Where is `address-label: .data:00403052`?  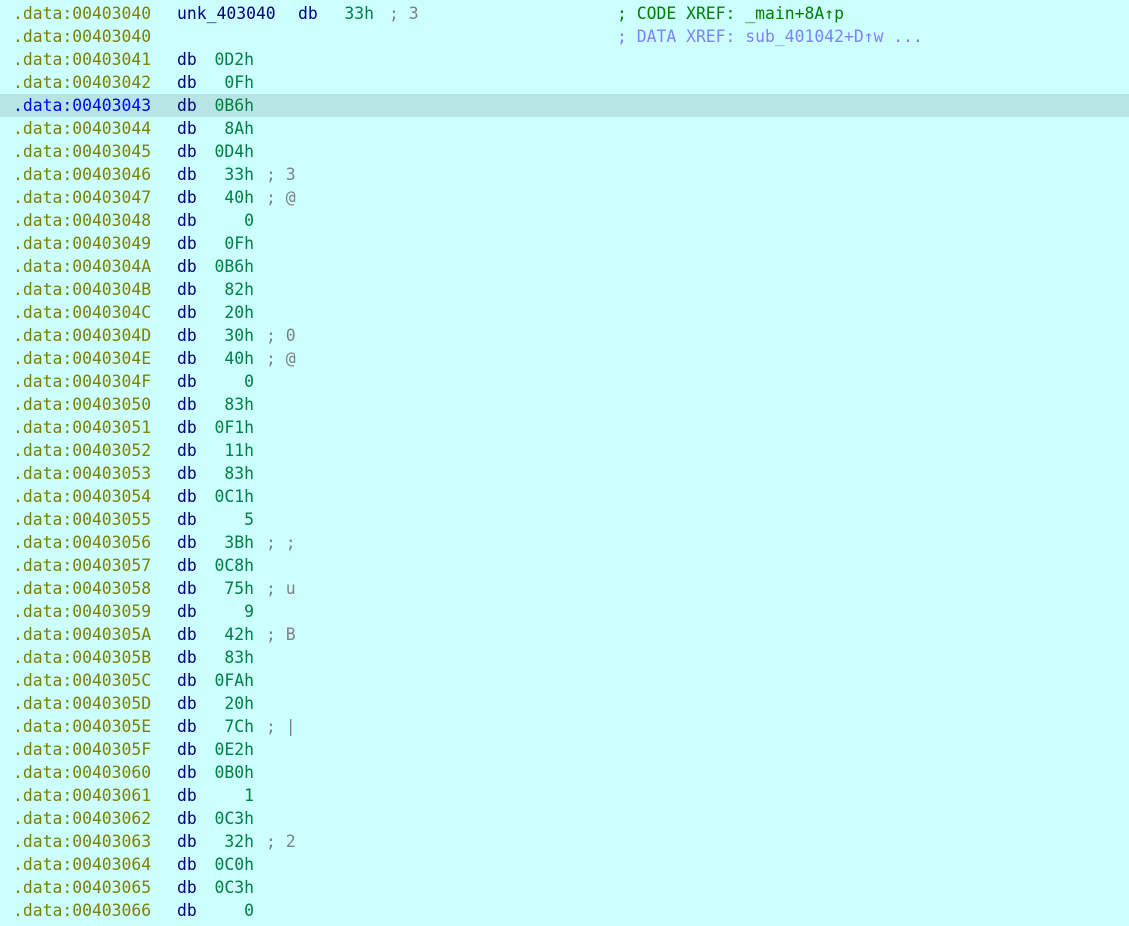 address-label: .data:00403052 is located at coordinates (82, 450).